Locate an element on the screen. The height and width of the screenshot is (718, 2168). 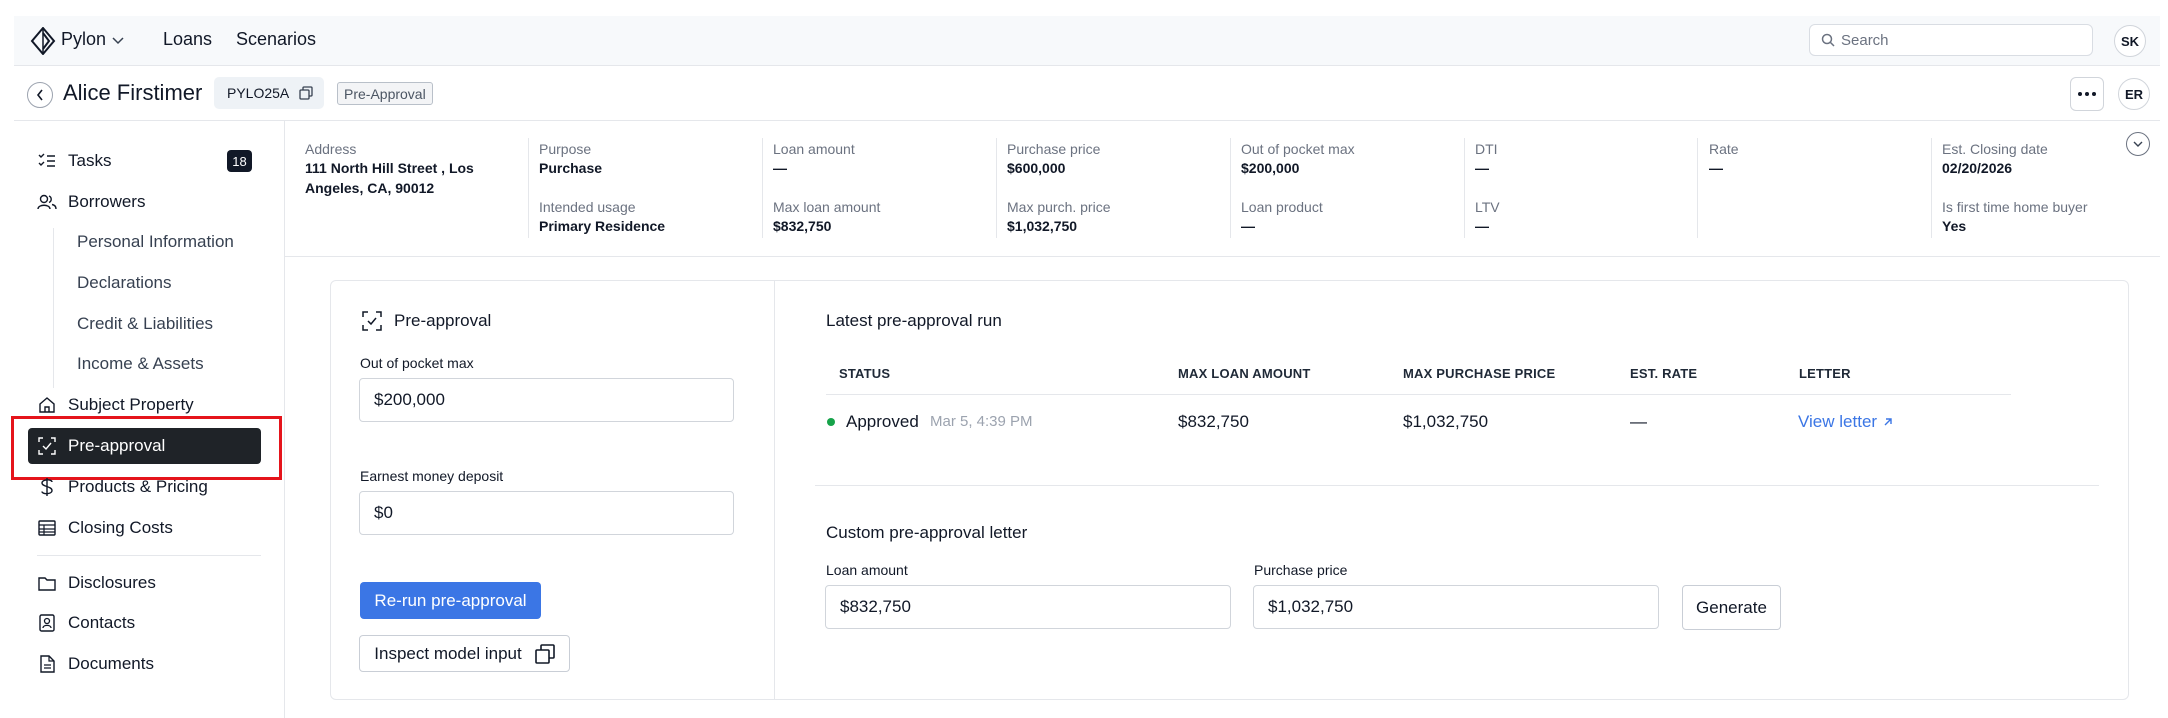
rerun-pre-approval-button: Re-run pre-approval is located at coordinates (450, 600).